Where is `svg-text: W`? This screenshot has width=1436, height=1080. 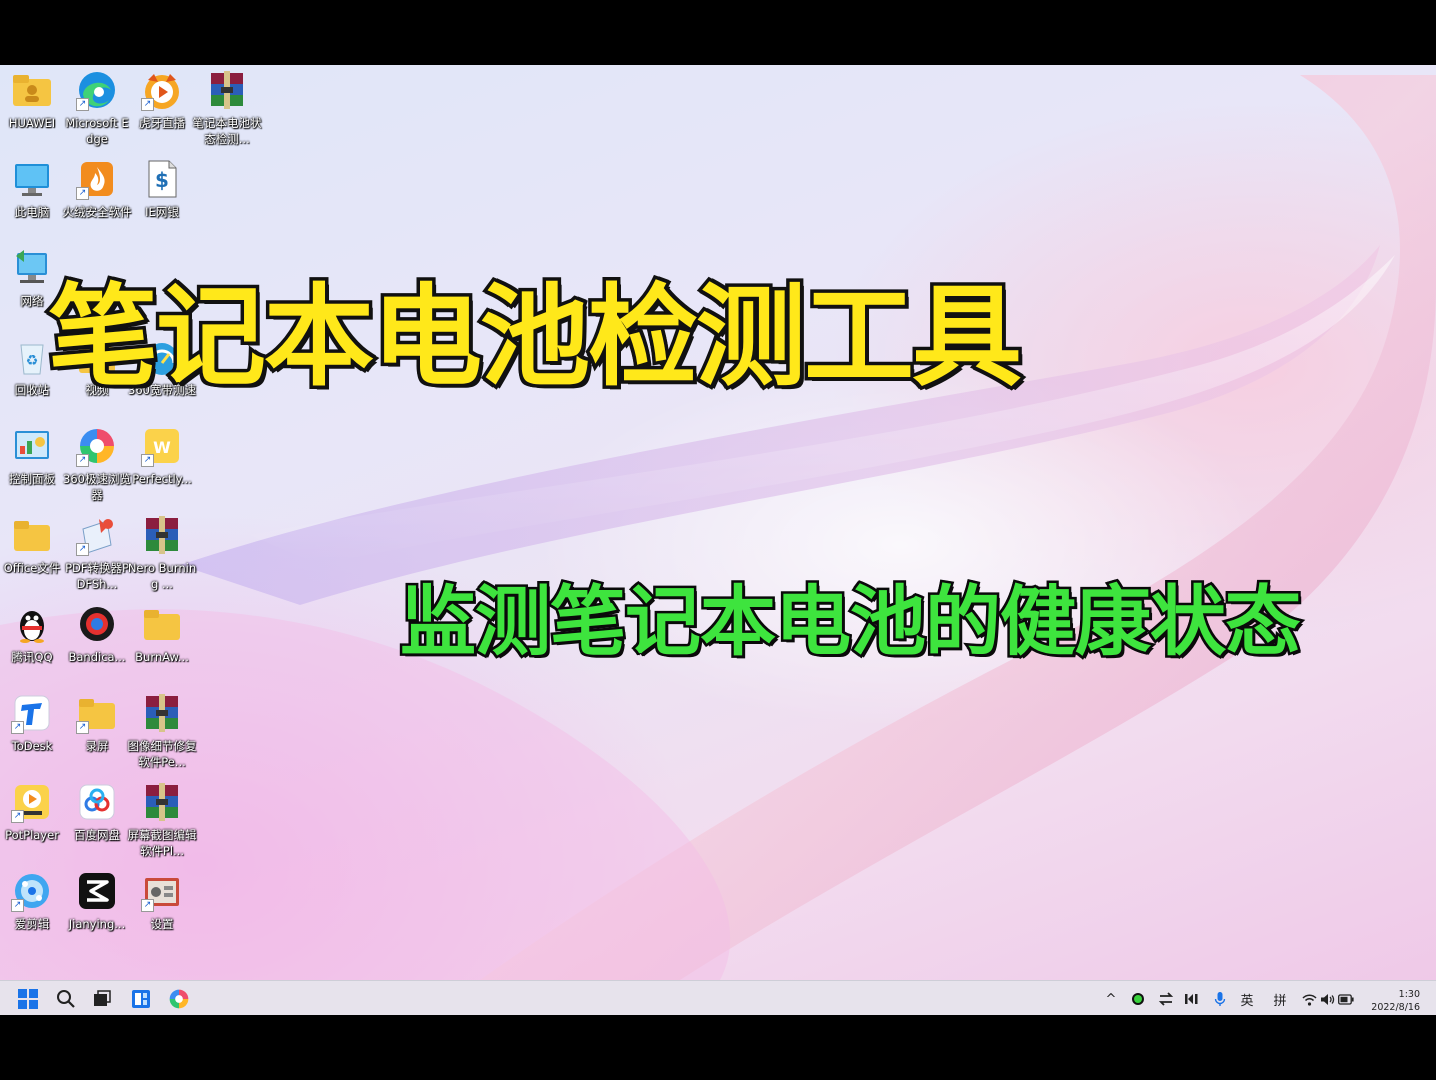
svg-text: W is located at coordinates (162, 447).